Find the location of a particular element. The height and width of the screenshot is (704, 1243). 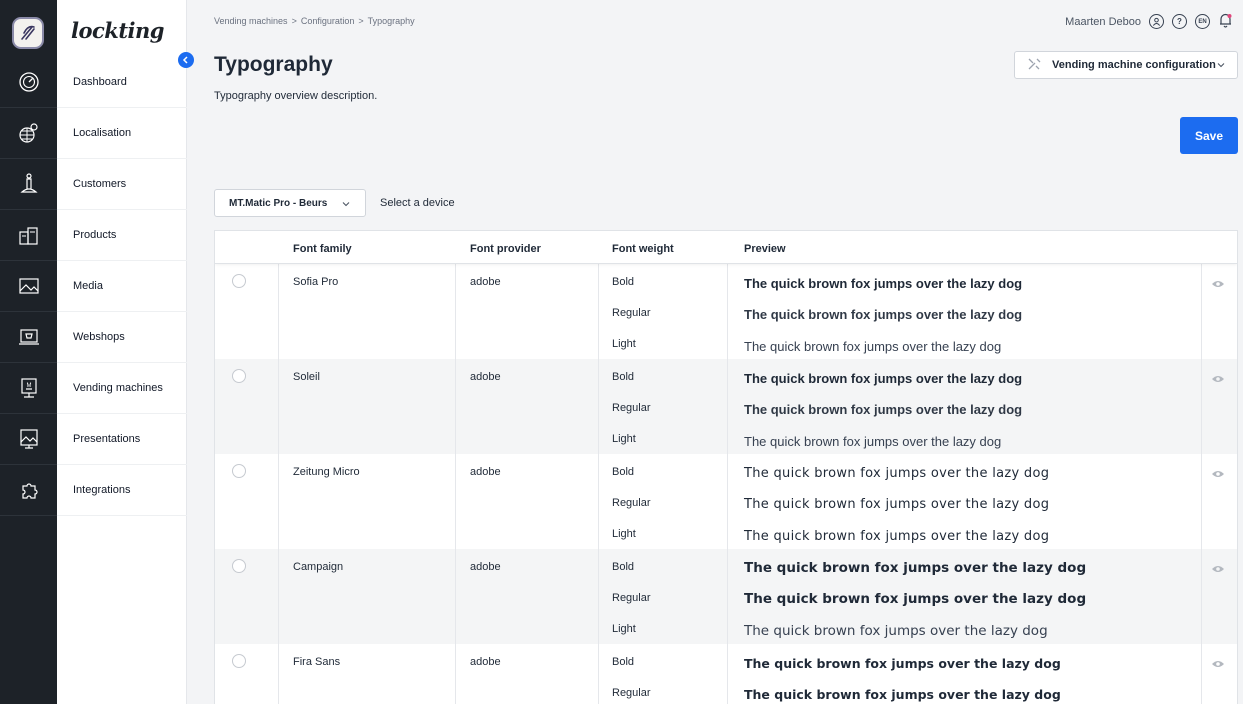

page-title: Typography is located at coordinates (273, 64).